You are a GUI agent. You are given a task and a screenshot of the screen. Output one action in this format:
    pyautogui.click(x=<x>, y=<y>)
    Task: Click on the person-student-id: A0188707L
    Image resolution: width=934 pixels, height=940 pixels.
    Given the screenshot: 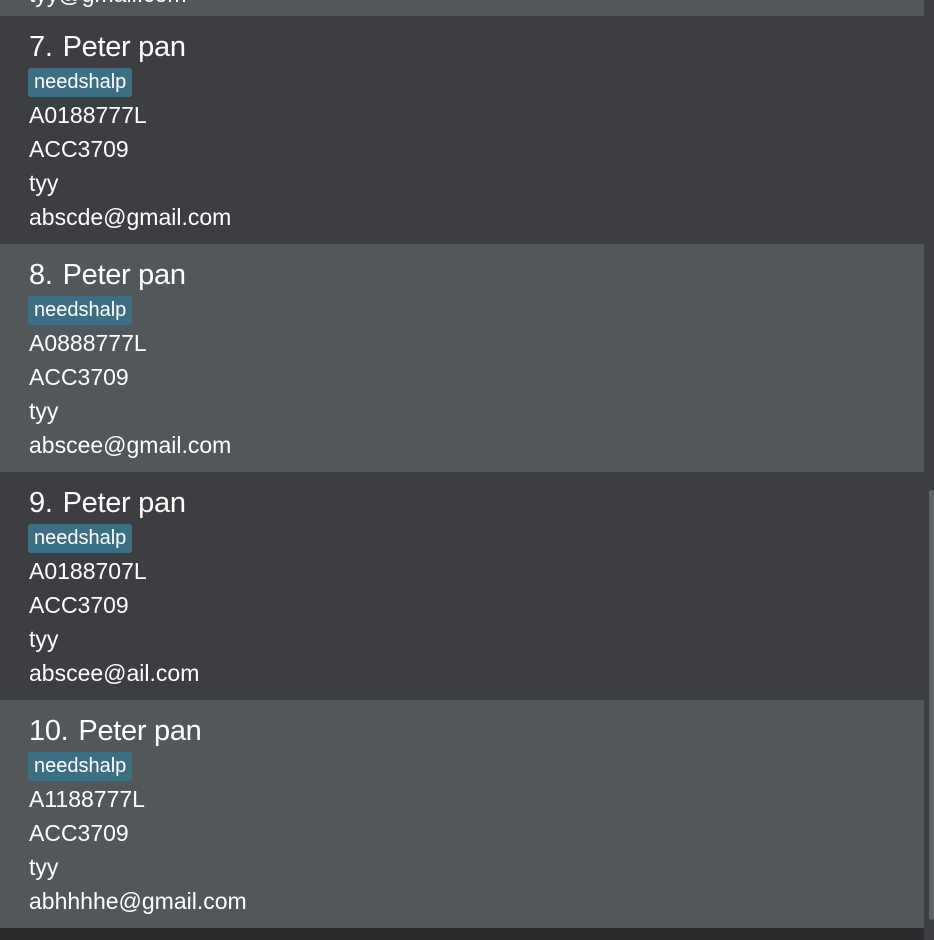 What is the action you would take?
    pyautogui.click(x=88, y=571)
    